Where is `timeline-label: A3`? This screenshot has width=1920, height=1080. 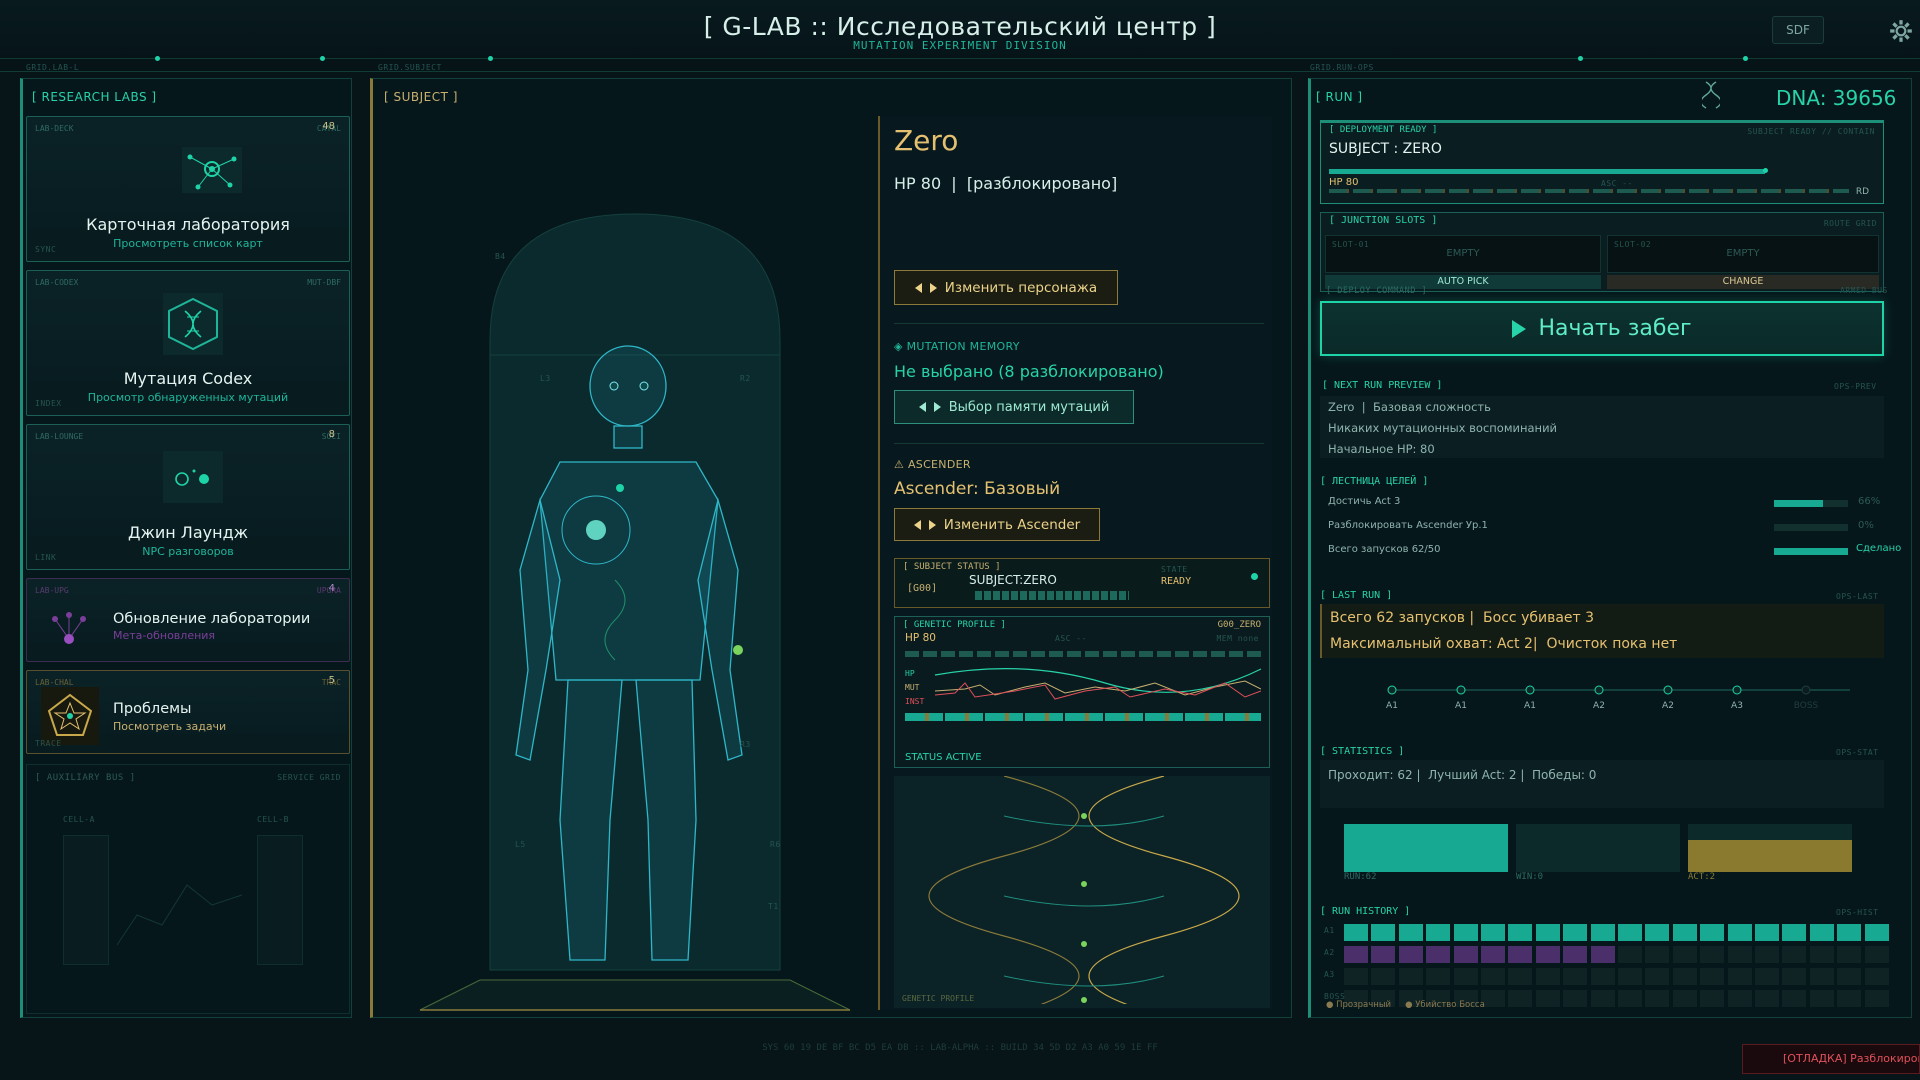
timeline-label: A3 is located at coordinates (1737, 706).